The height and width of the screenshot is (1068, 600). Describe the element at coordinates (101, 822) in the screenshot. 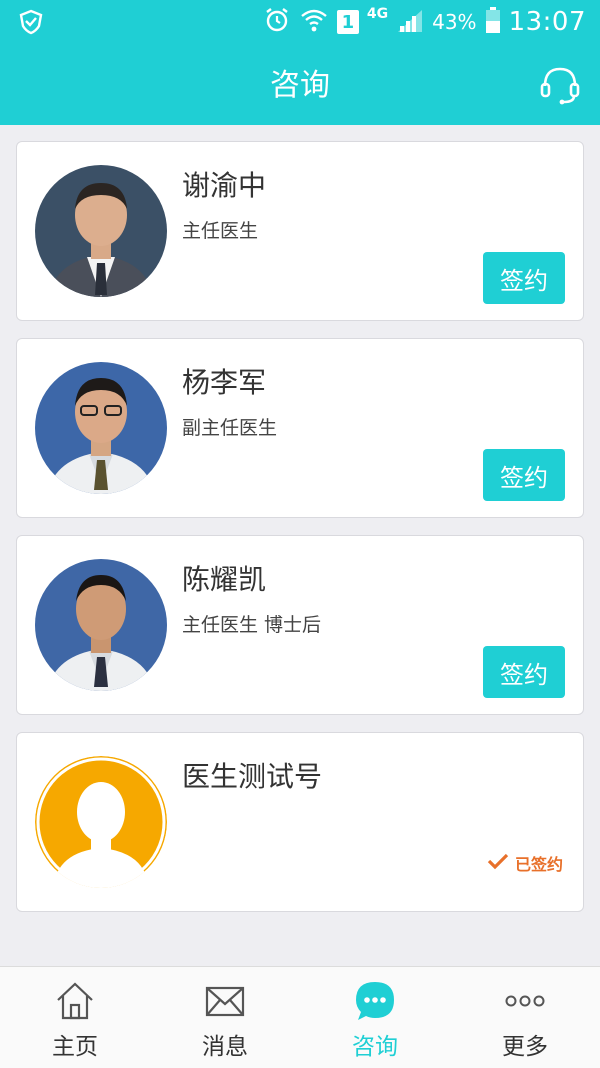

I see `default-avatar` at that location.